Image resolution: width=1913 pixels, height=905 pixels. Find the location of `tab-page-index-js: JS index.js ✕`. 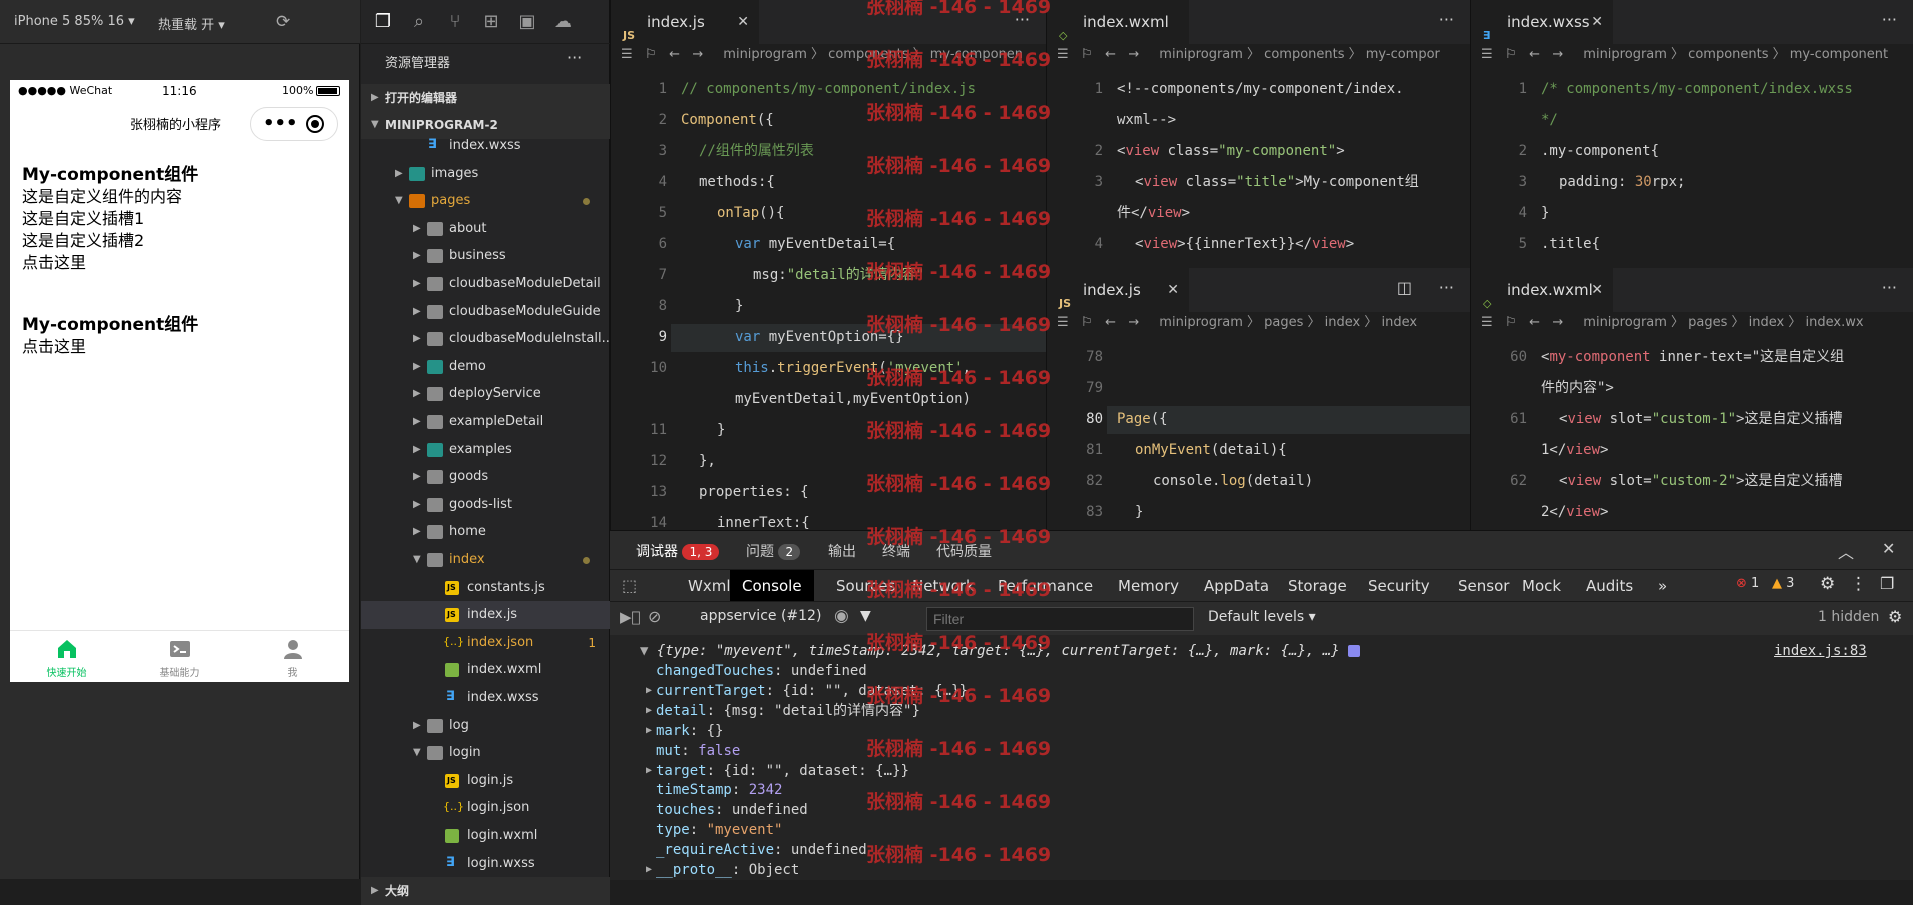

tab-page-index-js: JS index.js ✕ is located at coordinates (1118, 290).